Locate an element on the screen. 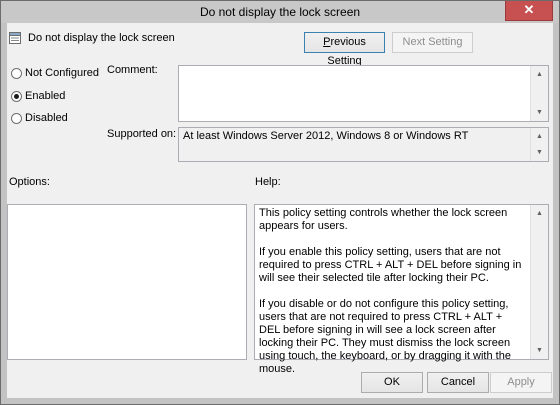  ok-button: OK is located at coordinates (392, 382).